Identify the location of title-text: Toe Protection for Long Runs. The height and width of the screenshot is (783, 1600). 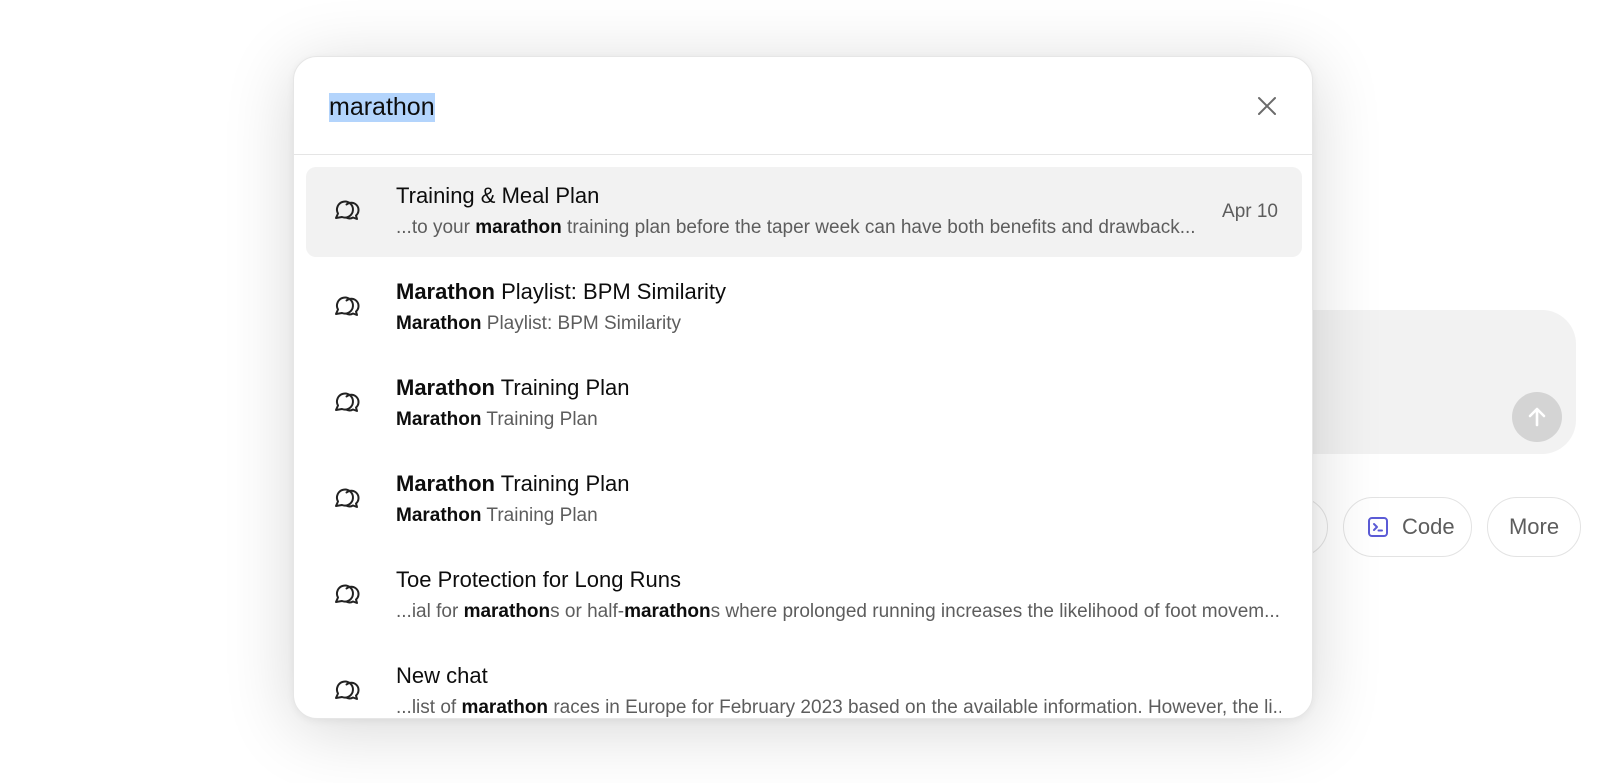
(538, 579).